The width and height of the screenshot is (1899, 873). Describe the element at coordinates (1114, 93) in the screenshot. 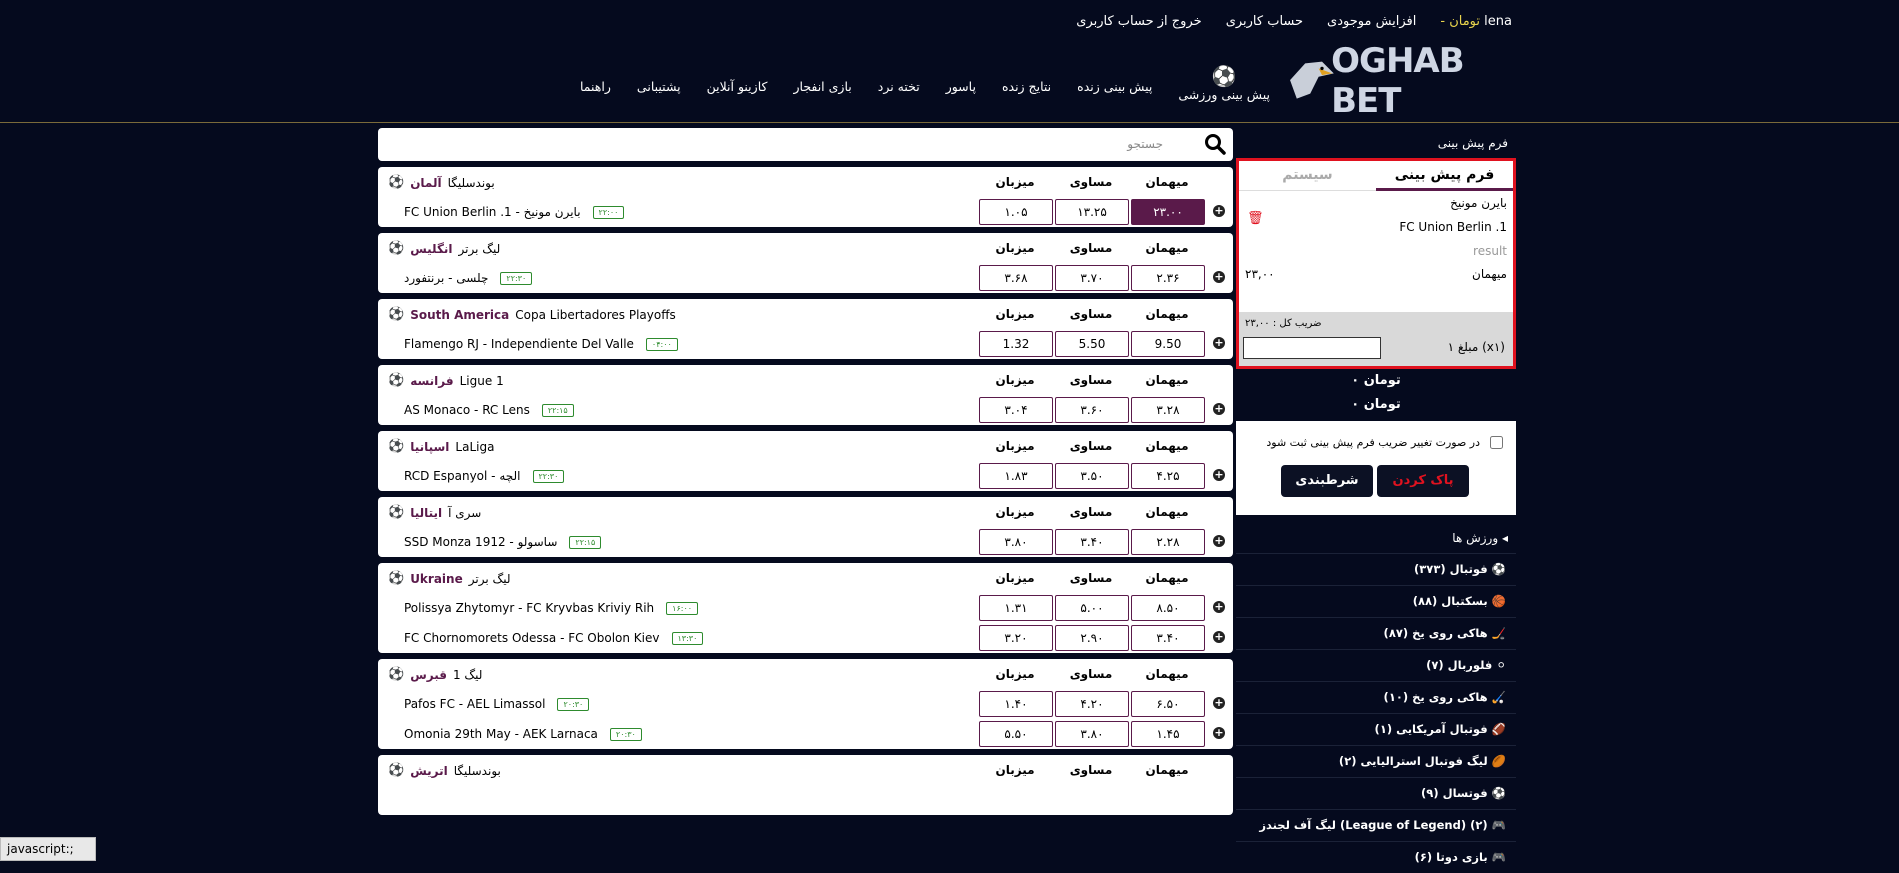

I see `nav-live-bet: پیش بینی زنده` at that location.